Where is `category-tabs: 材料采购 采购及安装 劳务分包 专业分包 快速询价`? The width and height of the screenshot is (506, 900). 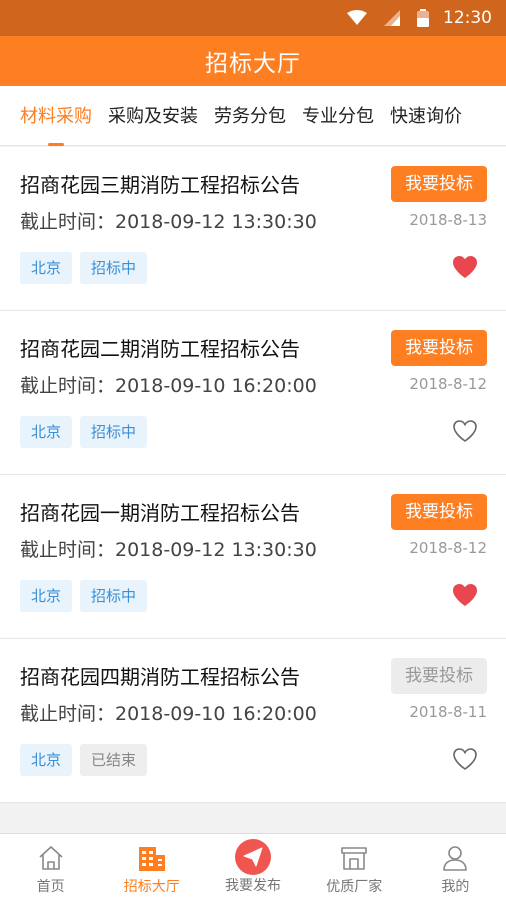 category-tabs: 材料采购 采购及安装 劳务分包 专业分包 快速询价 is located at coordinates (253, 116).